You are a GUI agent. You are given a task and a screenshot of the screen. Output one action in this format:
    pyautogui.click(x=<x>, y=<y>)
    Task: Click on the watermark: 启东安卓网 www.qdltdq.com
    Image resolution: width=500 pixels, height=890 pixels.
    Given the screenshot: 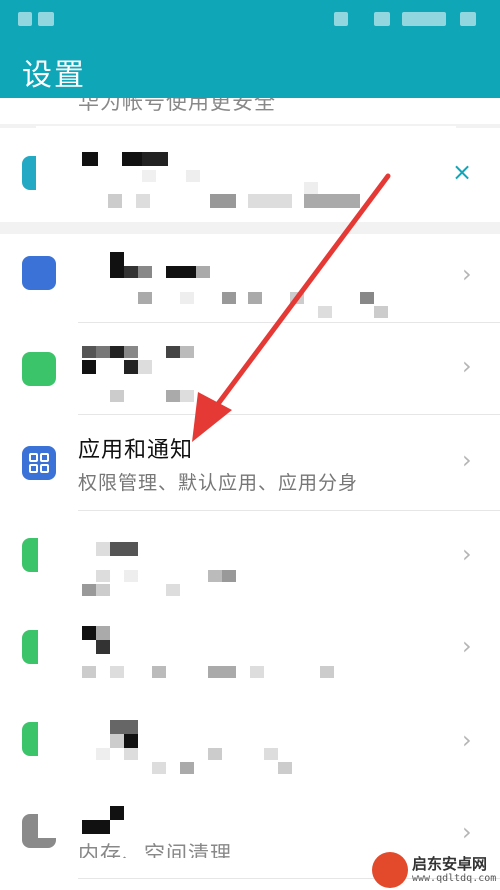 What is the action you would take?
    pyautogui.click(x=436, y=871)
    